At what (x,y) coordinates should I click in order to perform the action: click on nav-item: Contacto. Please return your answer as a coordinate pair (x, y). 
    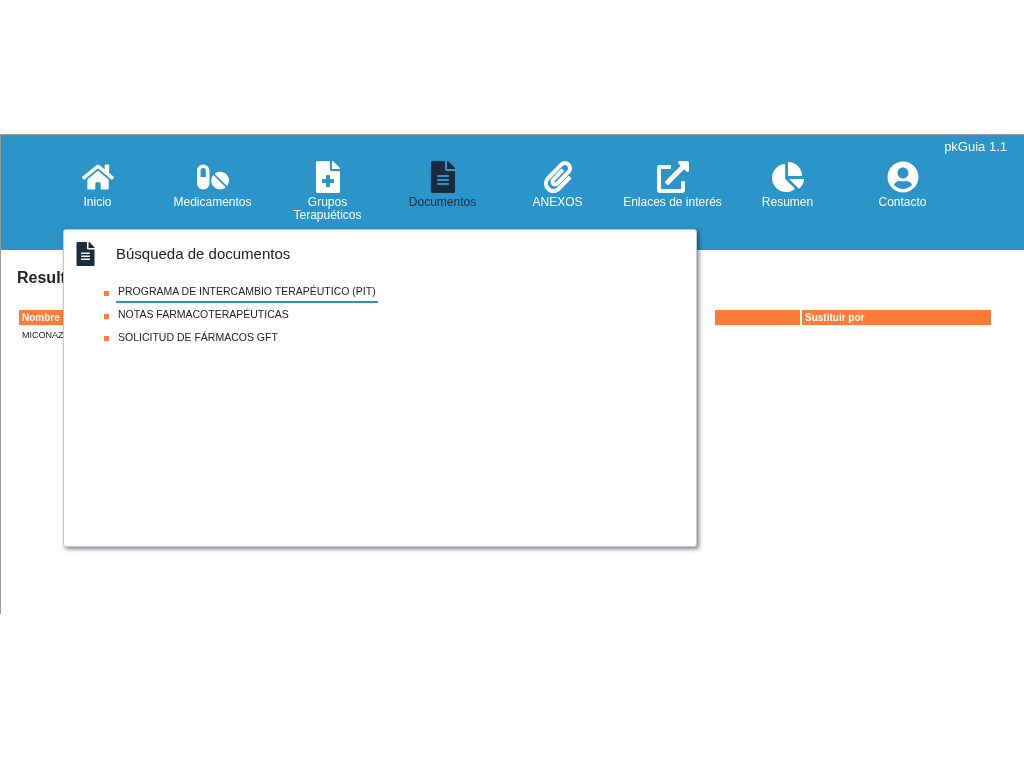
    Looking at the image, I should click on (902, 191).